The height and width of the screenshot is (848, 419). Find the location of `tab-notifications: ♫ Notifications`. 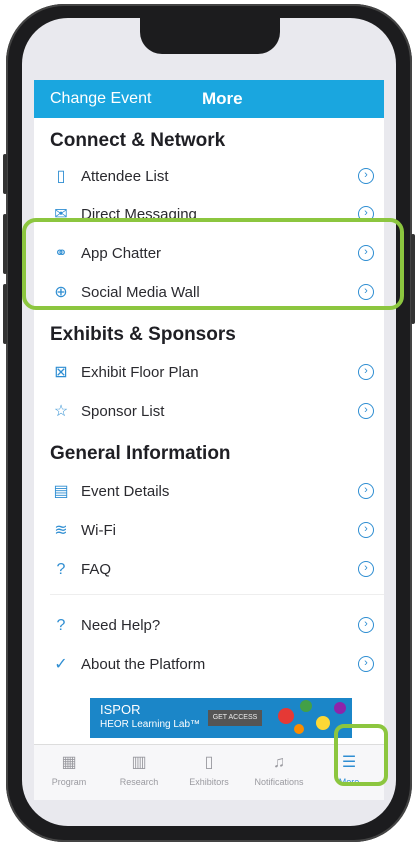

tab-notifications: ♫ Notifications is located at coordinates (279, 770).